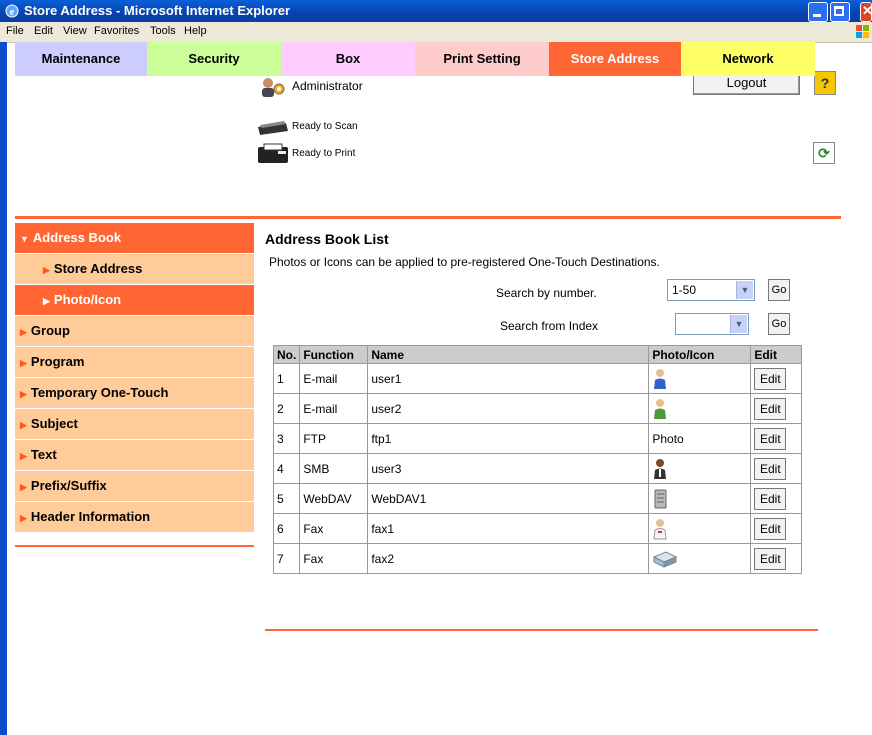  Describe the element at coordinates (660, 528) in the screenshot. I see `doctor-icon` at that location.